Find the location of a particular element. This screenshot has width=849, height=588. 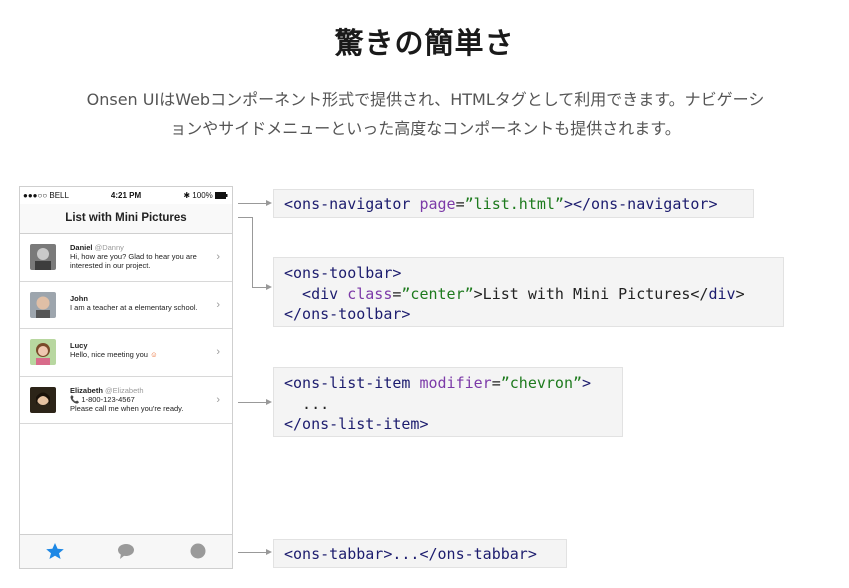

status-bar: ●●●○○ BELL 4:21 PM ✱ 100% is located at coordinates (126, 195).